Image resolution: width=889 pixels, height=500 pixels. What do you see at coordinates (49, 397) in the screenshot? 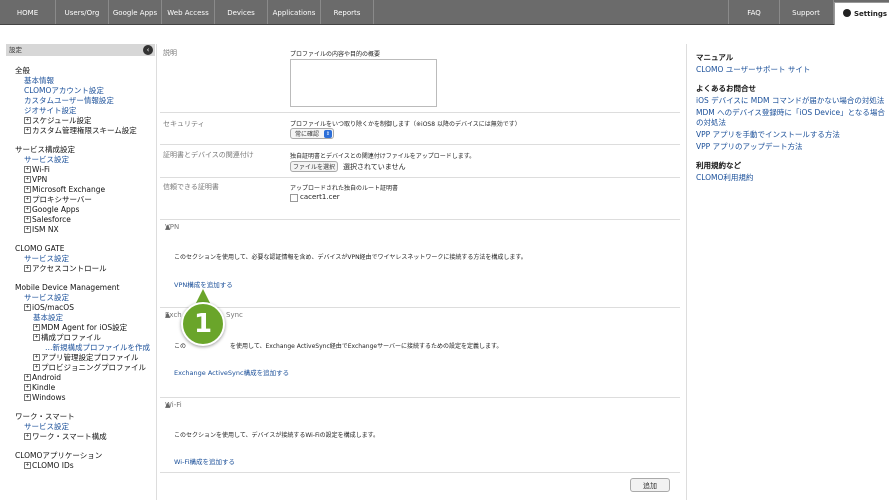
I see `sidebar-item-label: Windows` at bounding box center [49, 397].